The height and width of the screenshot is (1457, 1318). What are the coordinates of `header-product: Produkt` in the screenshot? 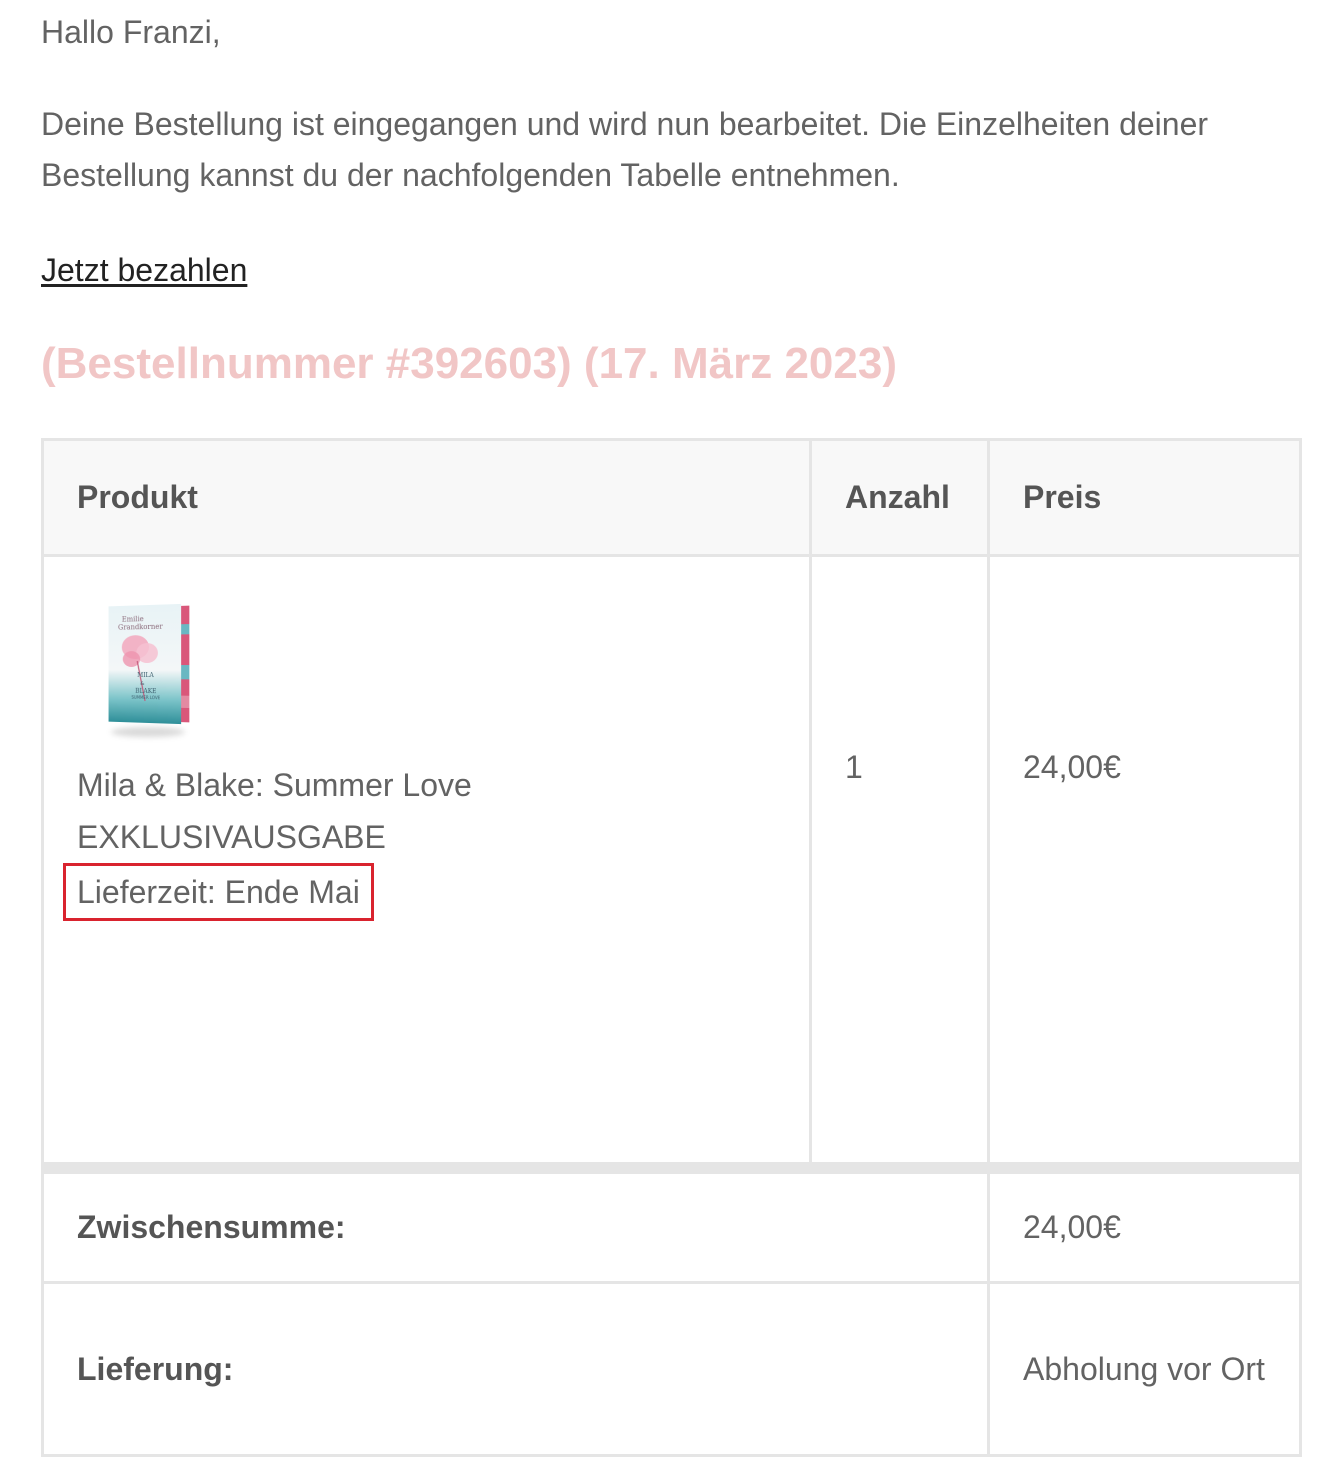 It's located at (426, 497).